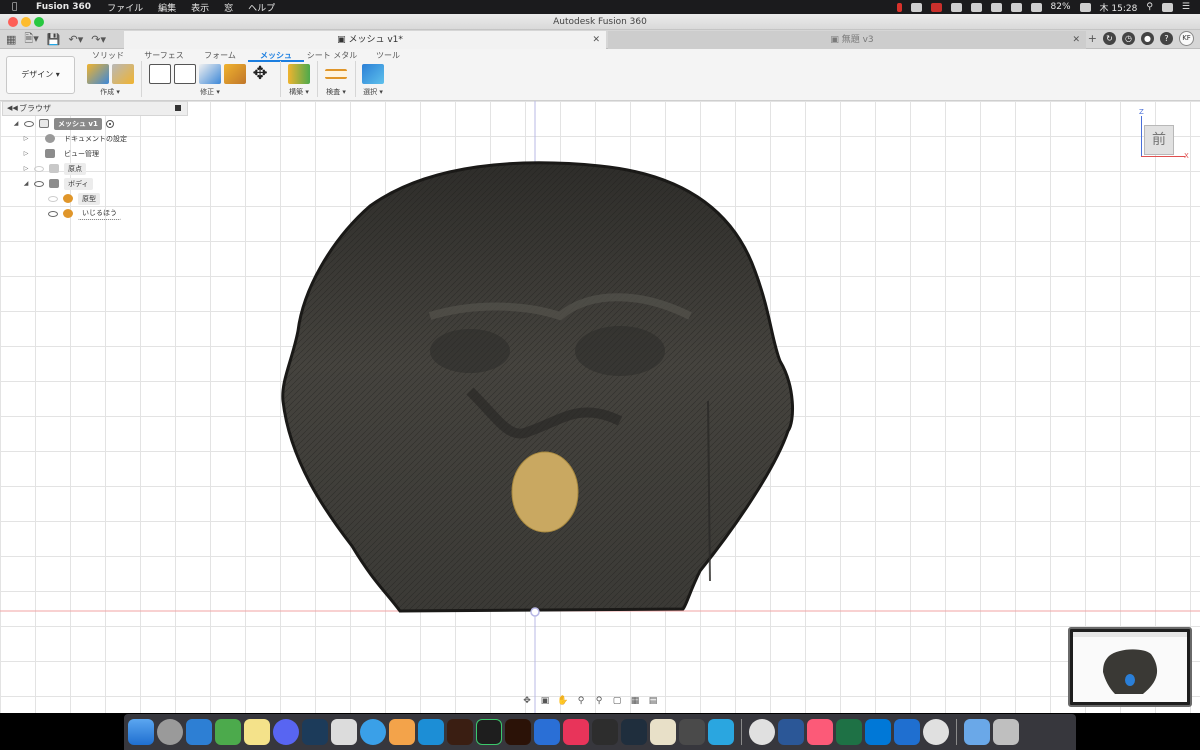  What do you see at coordinates (220, 56) in the screenshot?
I see `tab-form: フォーム` at bounding box center [220, 56].